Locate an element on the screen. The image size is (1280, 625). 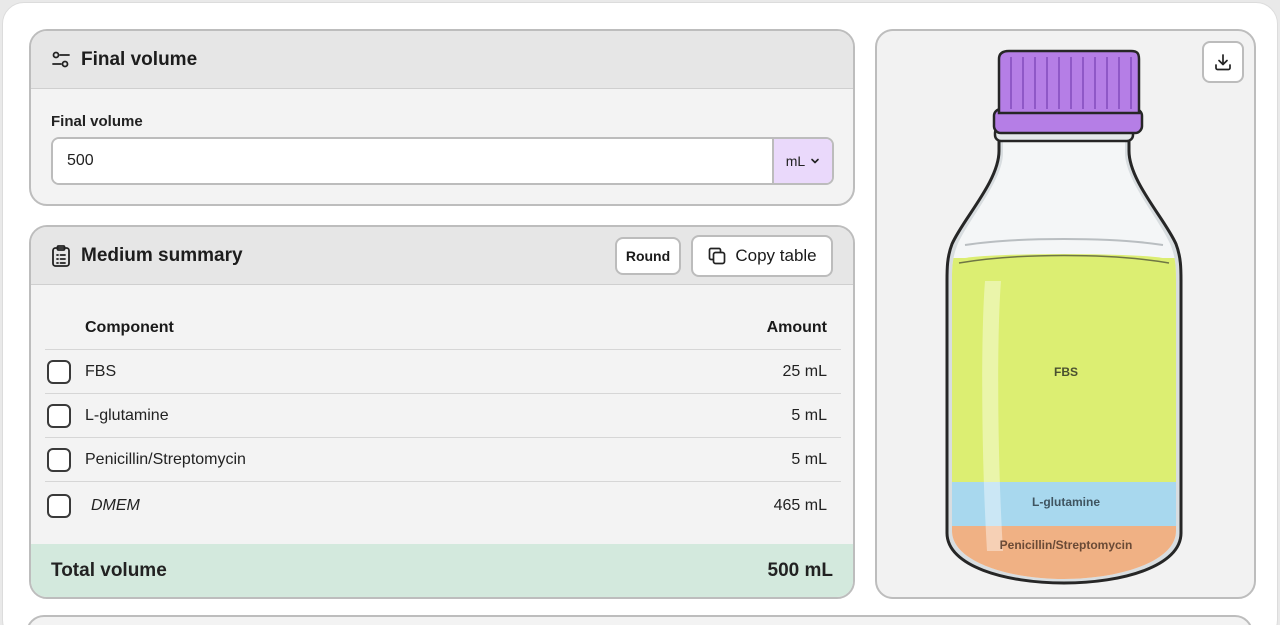
row-checkbox-l-glutamine is located at coordinates (59, 415).